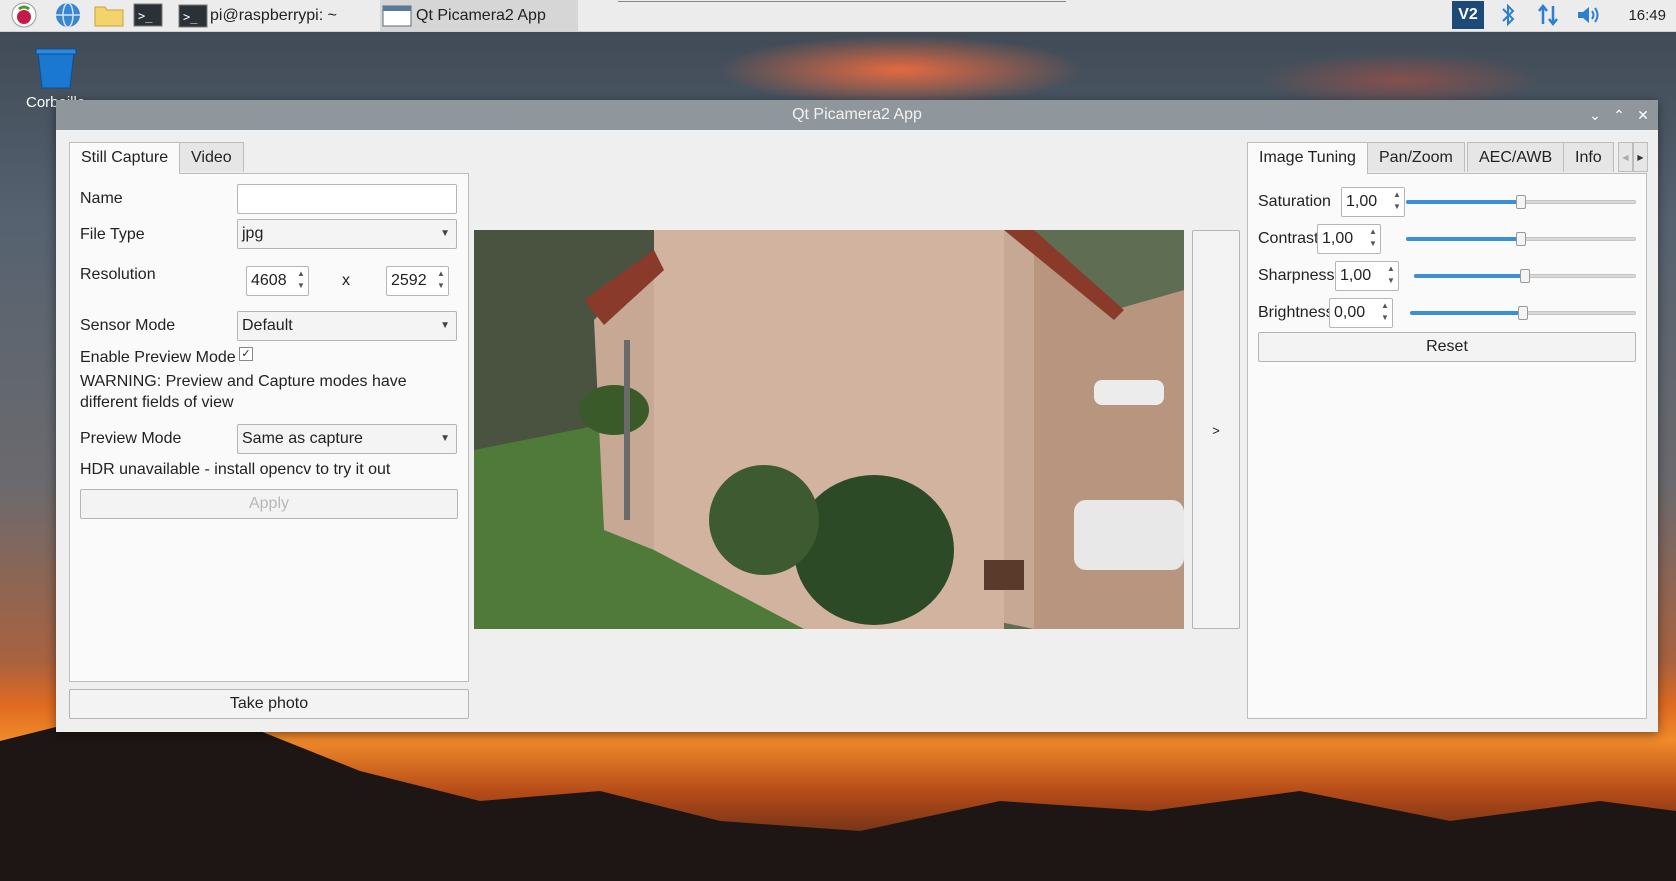 This screenshot has height=881, width=1676. I want to click on taskbar-task-app-label: Qt Picamera2 App, so click(481, 15).